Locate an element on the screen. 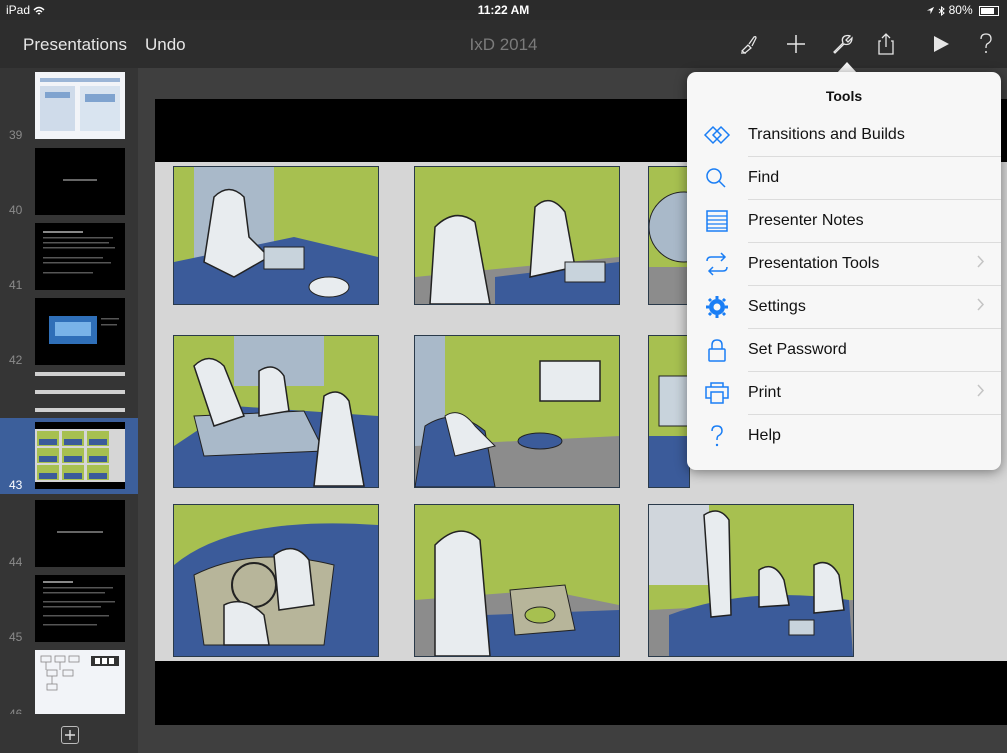  play-icon is located at coordinates (941, 44).